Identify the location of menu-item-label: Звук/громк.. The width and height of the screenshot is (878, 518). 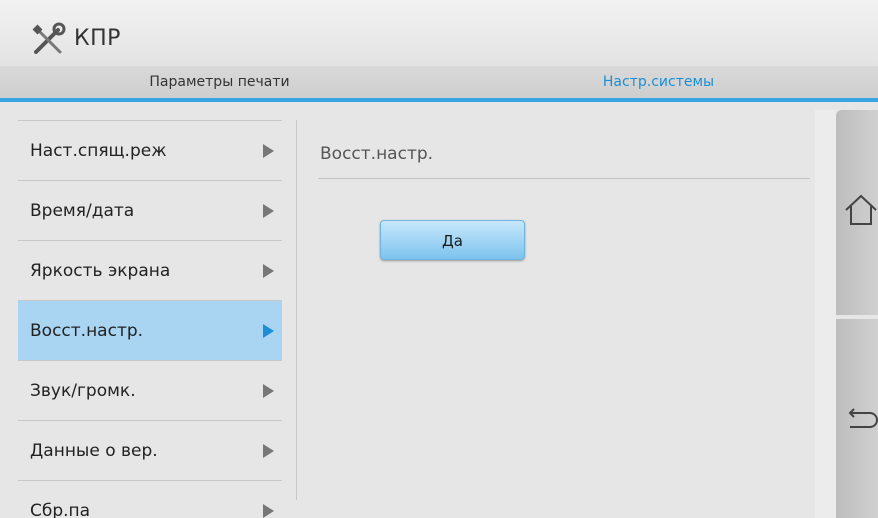
(83, 391).